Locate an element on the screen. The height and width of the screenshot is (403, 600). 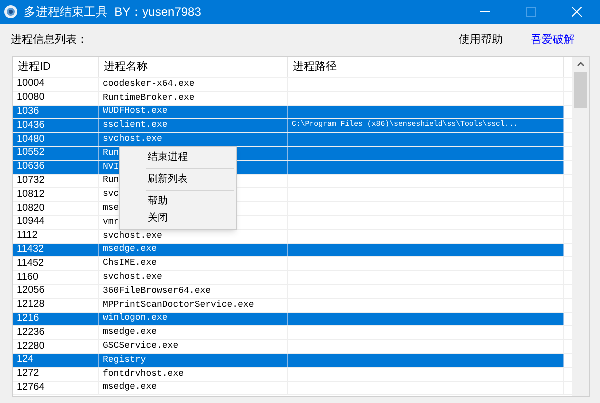
table-cell: 10636 is located at coordinates (56, 167).